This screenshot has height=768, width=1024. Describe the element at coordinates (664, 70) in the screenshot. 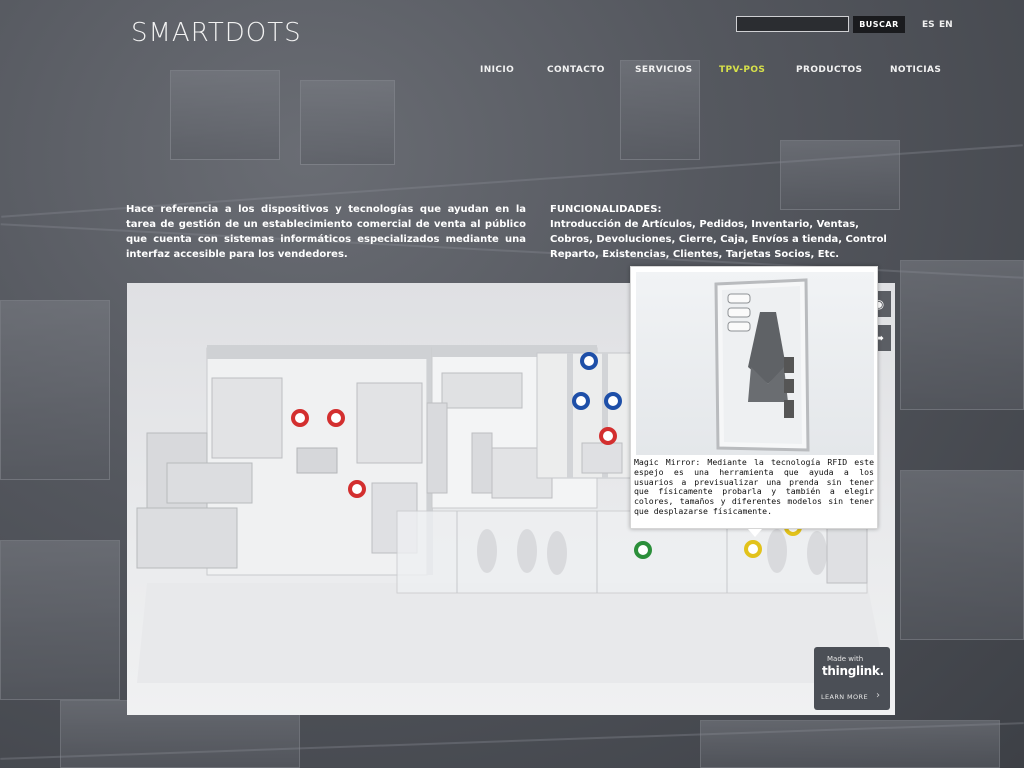

I see `nav-item-servicios: SERVICIOS` at that location.